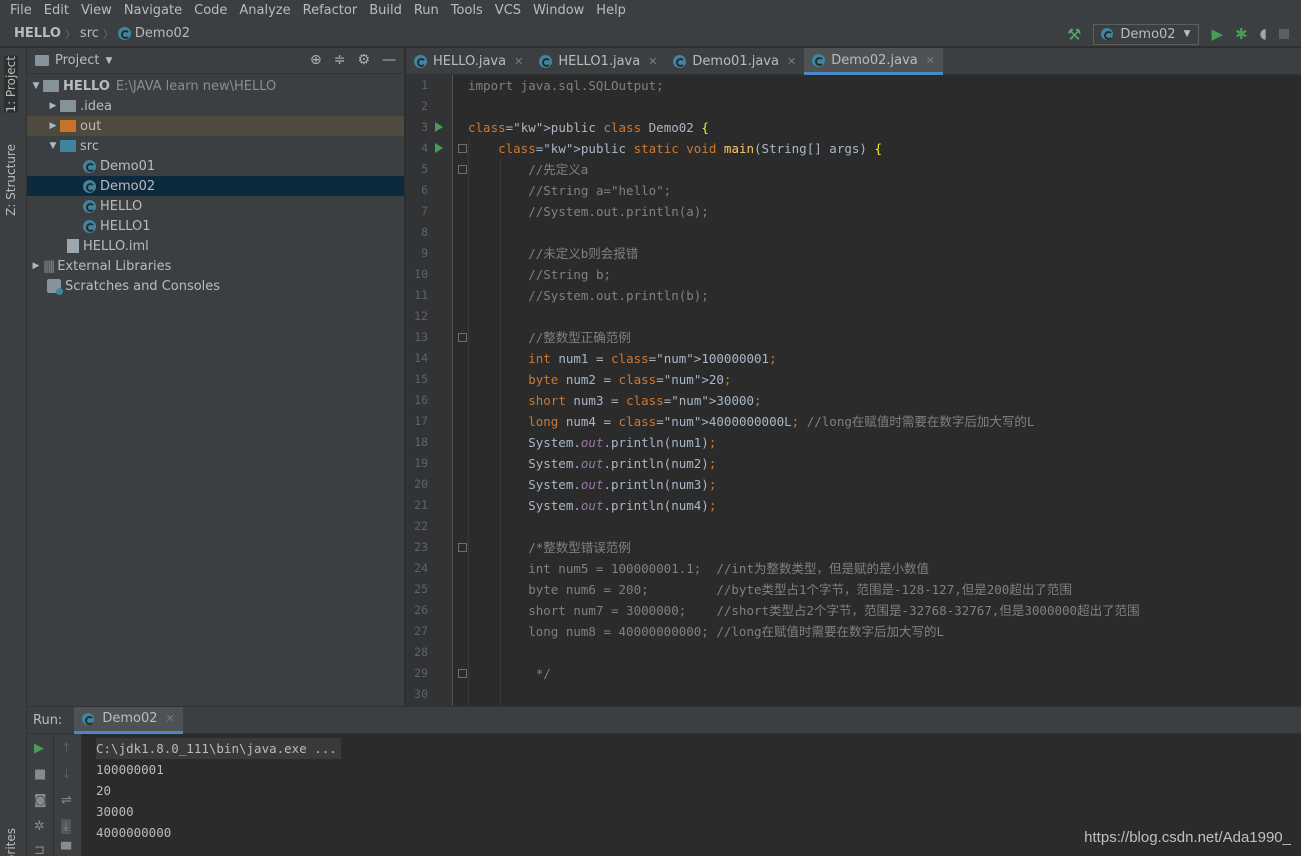  Describe the element at coordinates (215, 246) in the screenshot. I see `tree-item-hello-iml: HELLO.iml` at that location.